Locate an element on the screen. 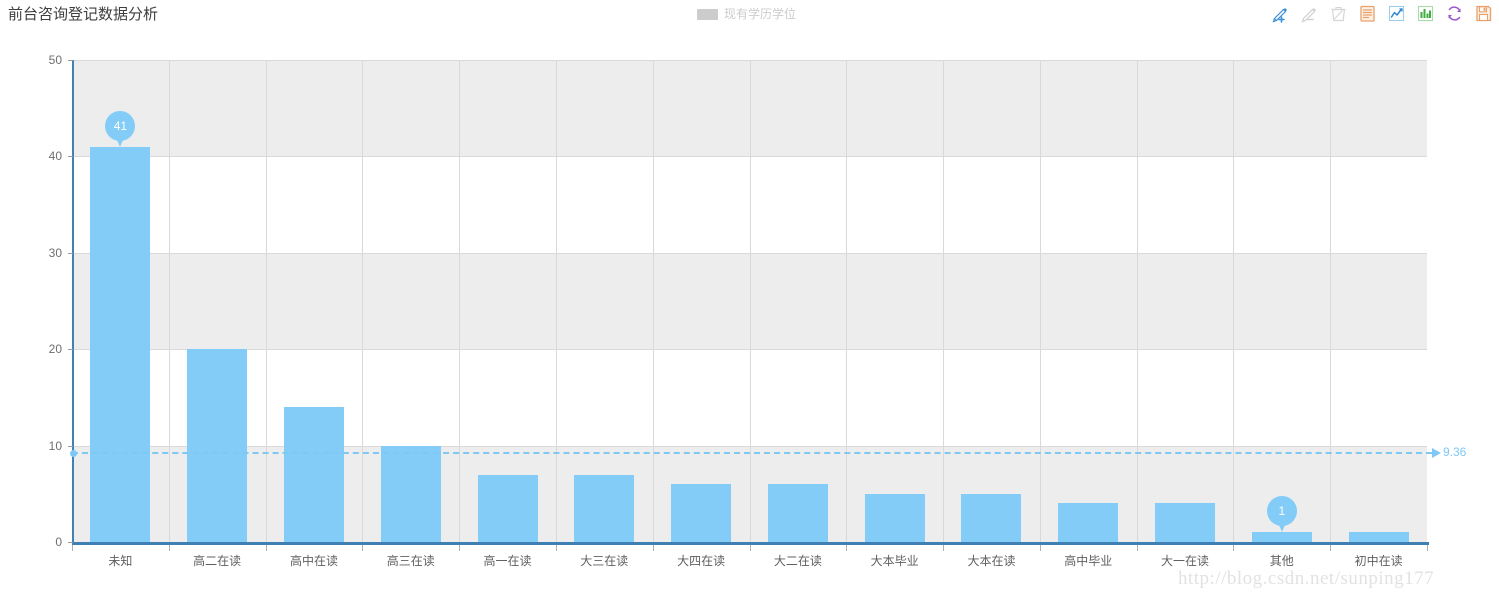  min-value-marker: 1 is located at coordinates (1281, 515).